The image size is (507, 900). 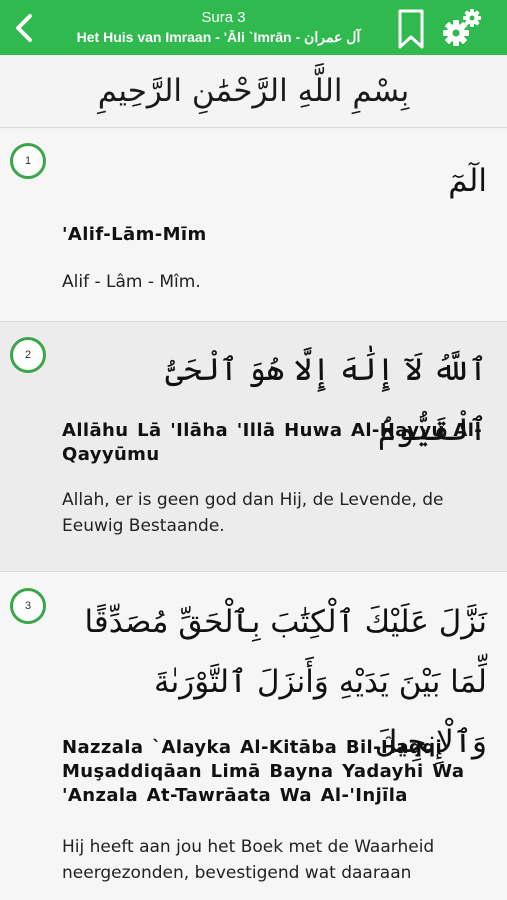 What do you see at coordinates (134, 234) in the screenshot?
I see `verse-transliteration: 'Alif-Lām-Mīm` at bounding box center [134, 234].